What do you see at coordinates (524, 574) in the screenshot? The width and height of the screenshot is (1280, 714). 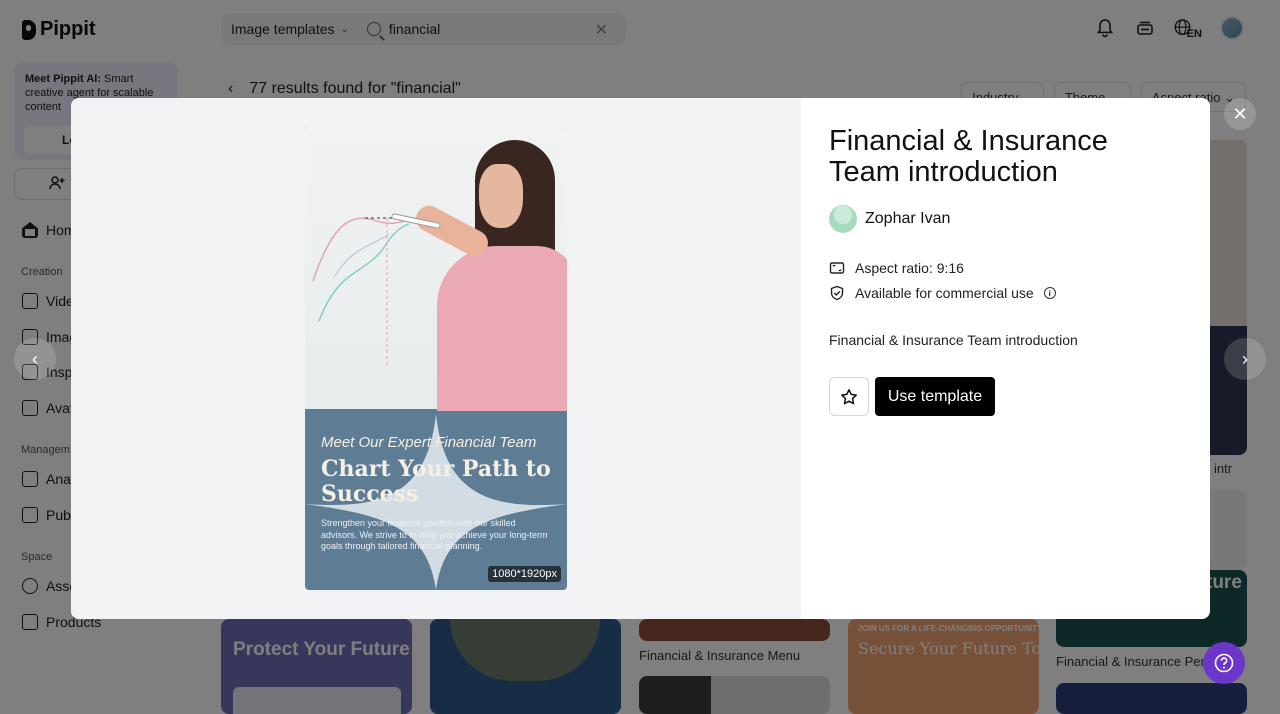 I see `dimensions-badge: 1080*1920px` at bounding box center [524, 574].